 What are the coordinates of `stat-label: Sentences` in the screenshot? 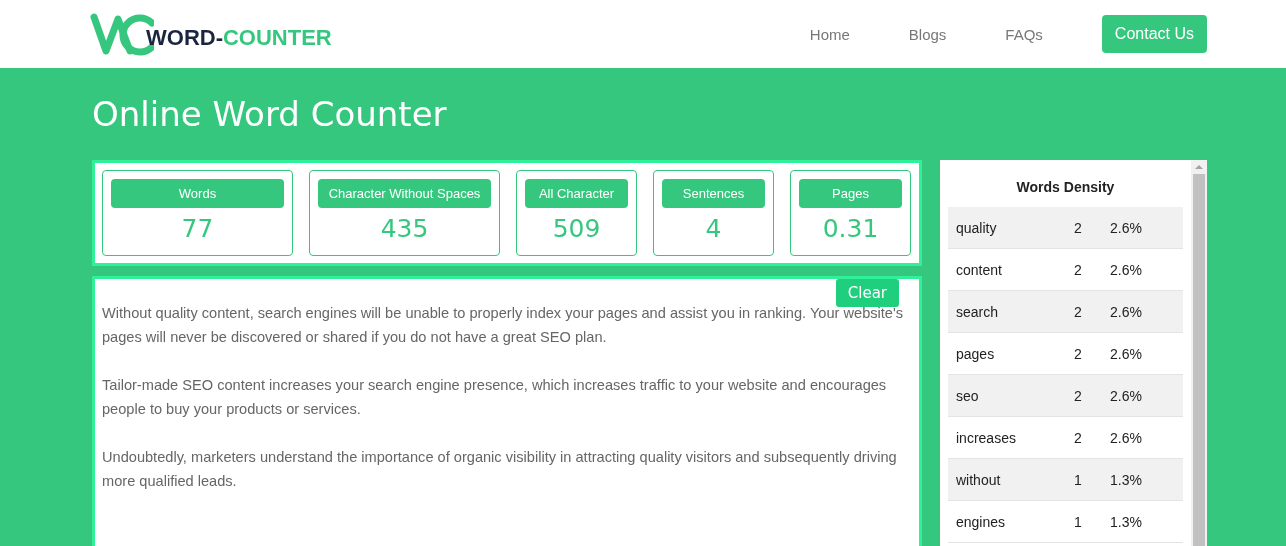 It's located at (713, 193).